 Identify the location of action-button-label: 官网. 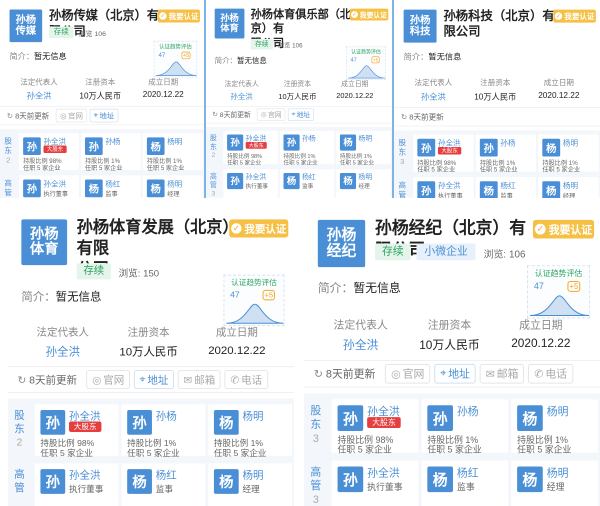
(413, 374).